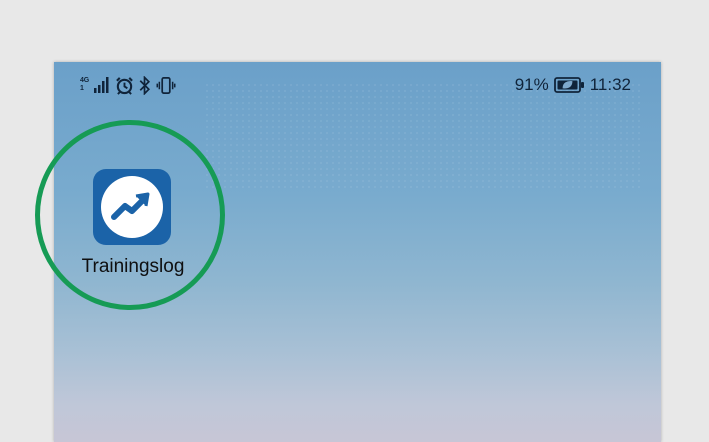  I want to click on trainingslog-app-icon, so click(132, 207).